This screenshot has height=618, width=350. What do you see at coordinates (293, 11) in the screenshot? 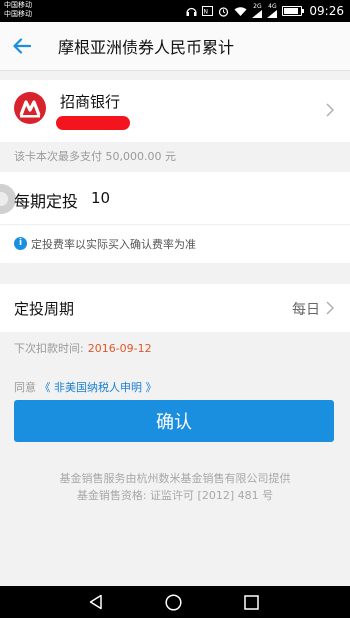
I see `battery-icon` at bounding box center [293, 11].